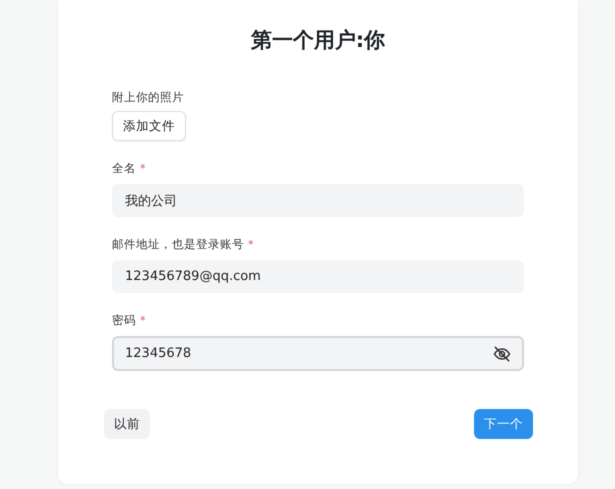  Describe the element at coordinates (318, 200) in the screenshot. I see `input-field: 我的公司` at that location.